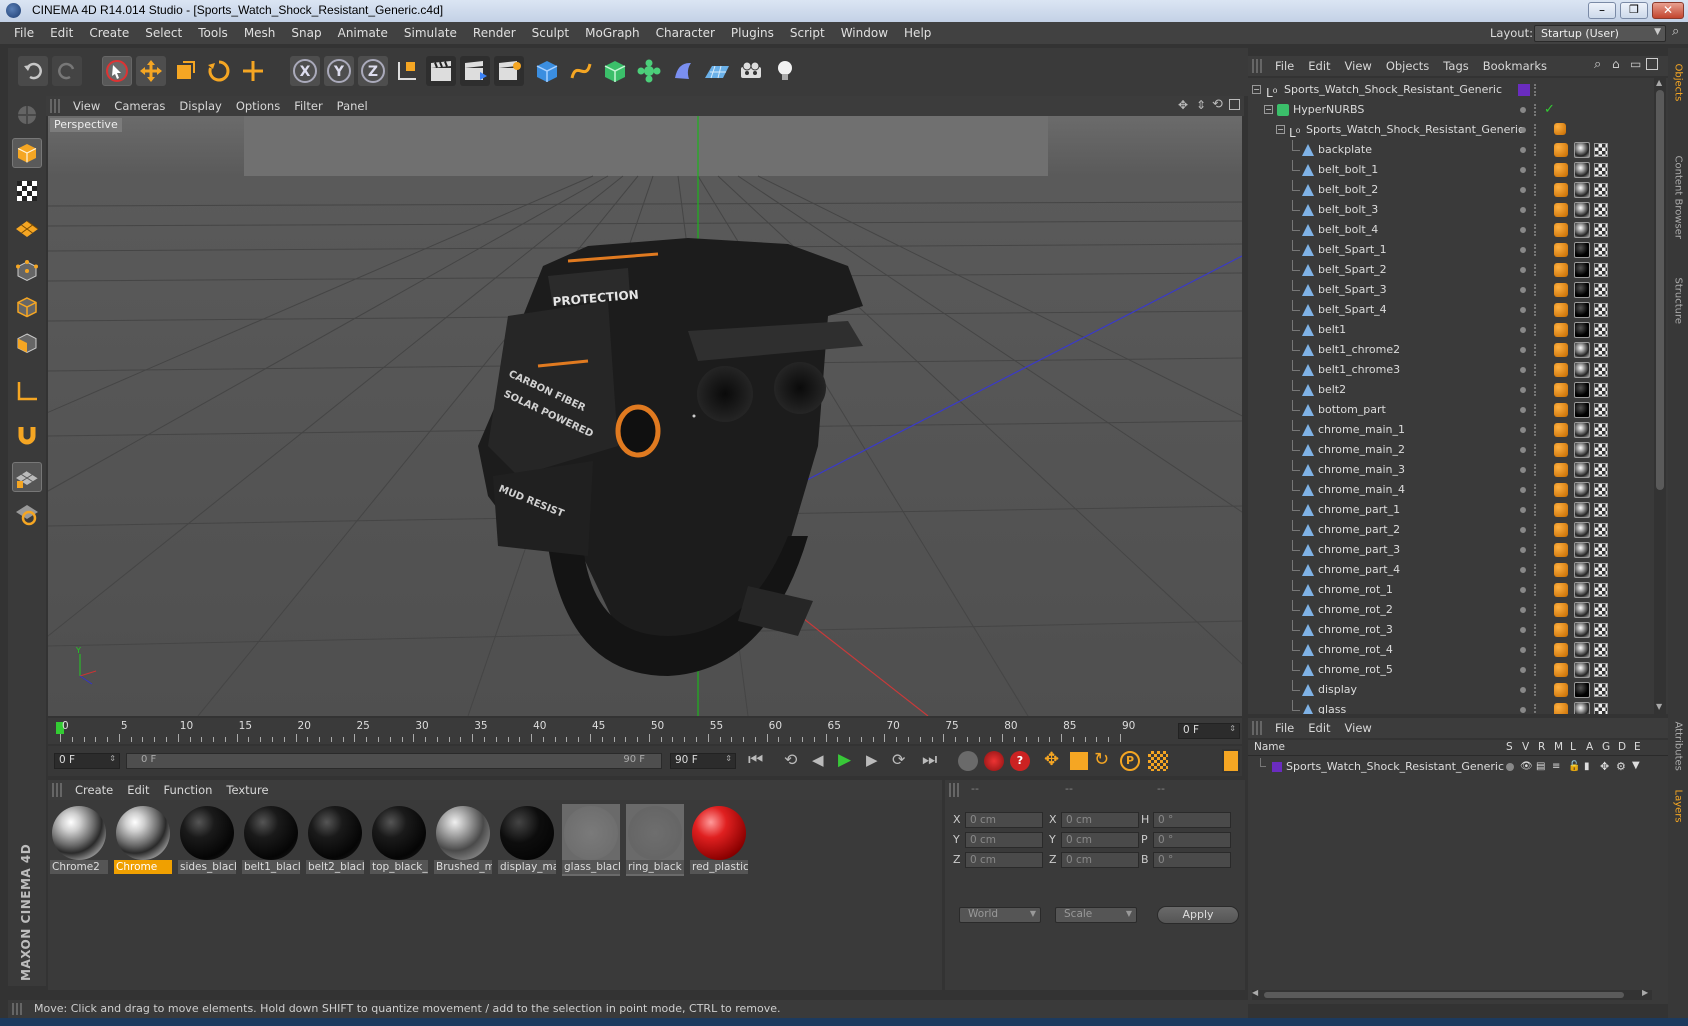 The image size is (1688, 1026). Describe the element at coordinates (1450, 550) in the screenshot. I see `object-row: chrome_part_3` at that location.